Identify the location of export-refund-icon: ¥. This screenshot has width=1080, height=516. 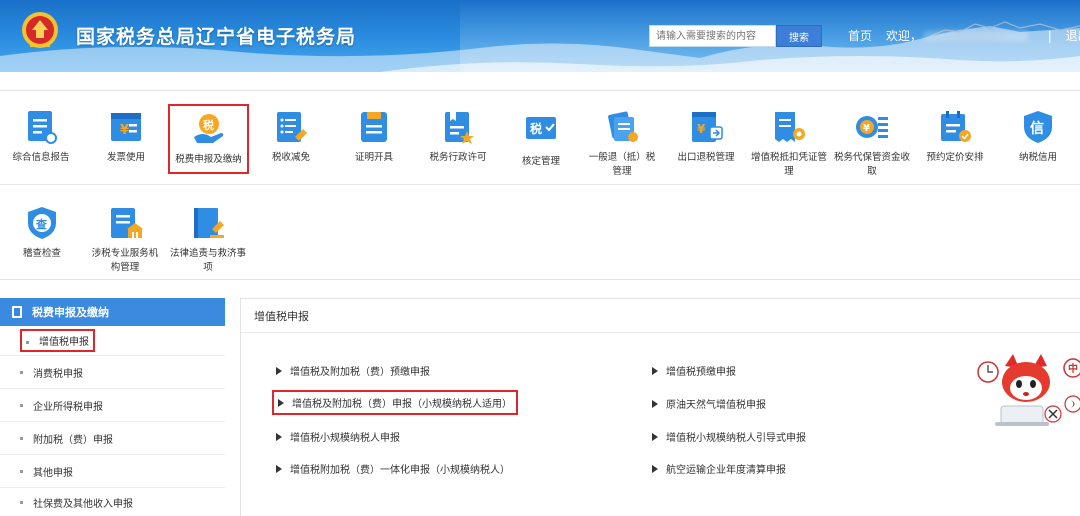
(706, 127).